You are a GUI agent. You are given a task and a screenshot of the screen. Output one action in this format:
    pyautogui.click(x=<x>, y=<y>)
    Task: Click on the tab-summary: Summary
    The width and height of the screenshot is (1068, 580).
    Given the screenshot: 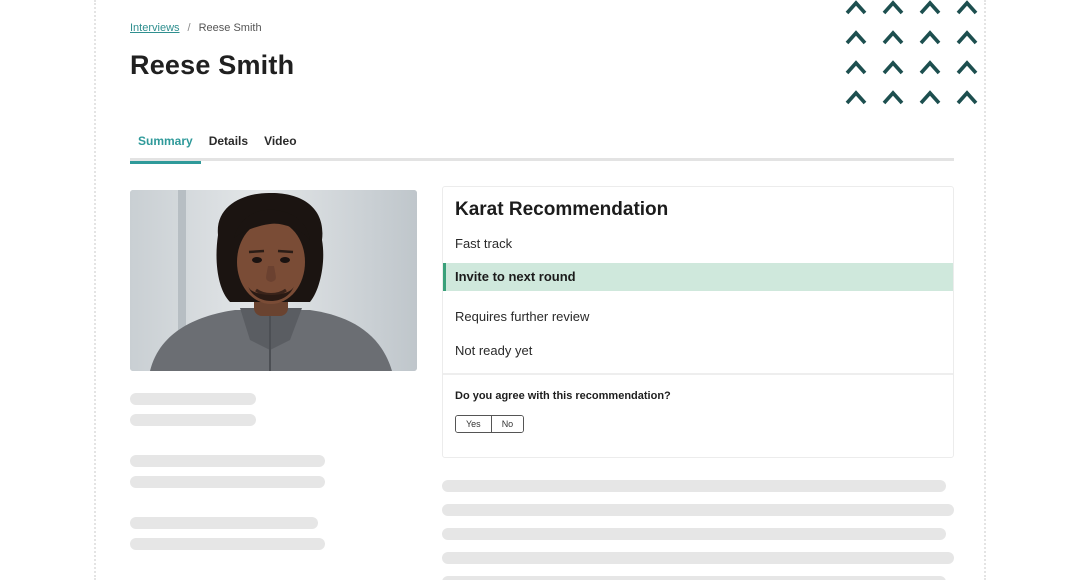 What is the action you would take?
    pyautogui.click(x=165, y=148)
    